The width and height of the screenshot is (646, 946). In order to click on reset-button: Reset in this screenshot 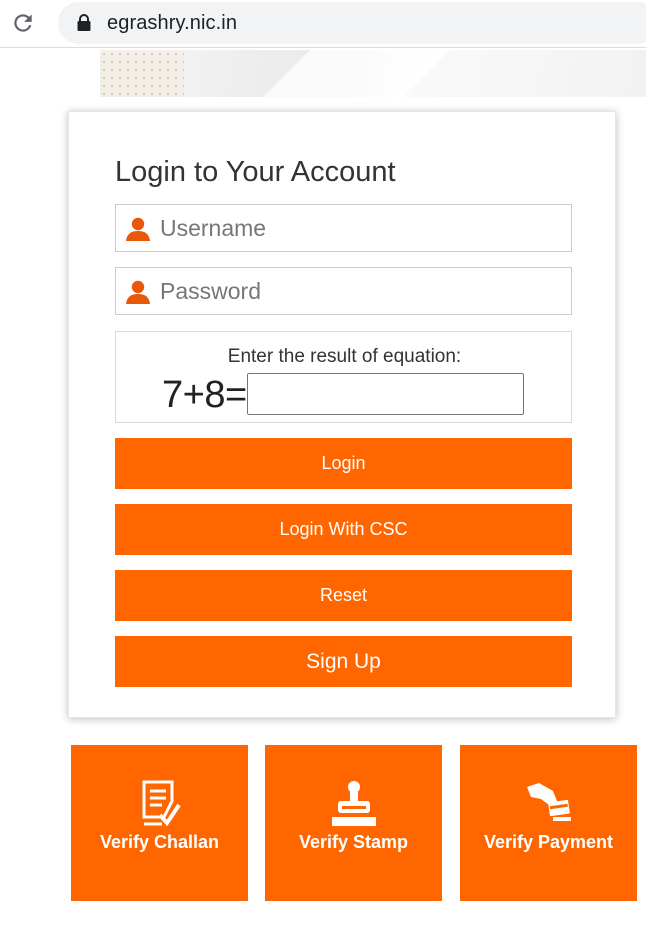, I will do `click(343, 595)`.